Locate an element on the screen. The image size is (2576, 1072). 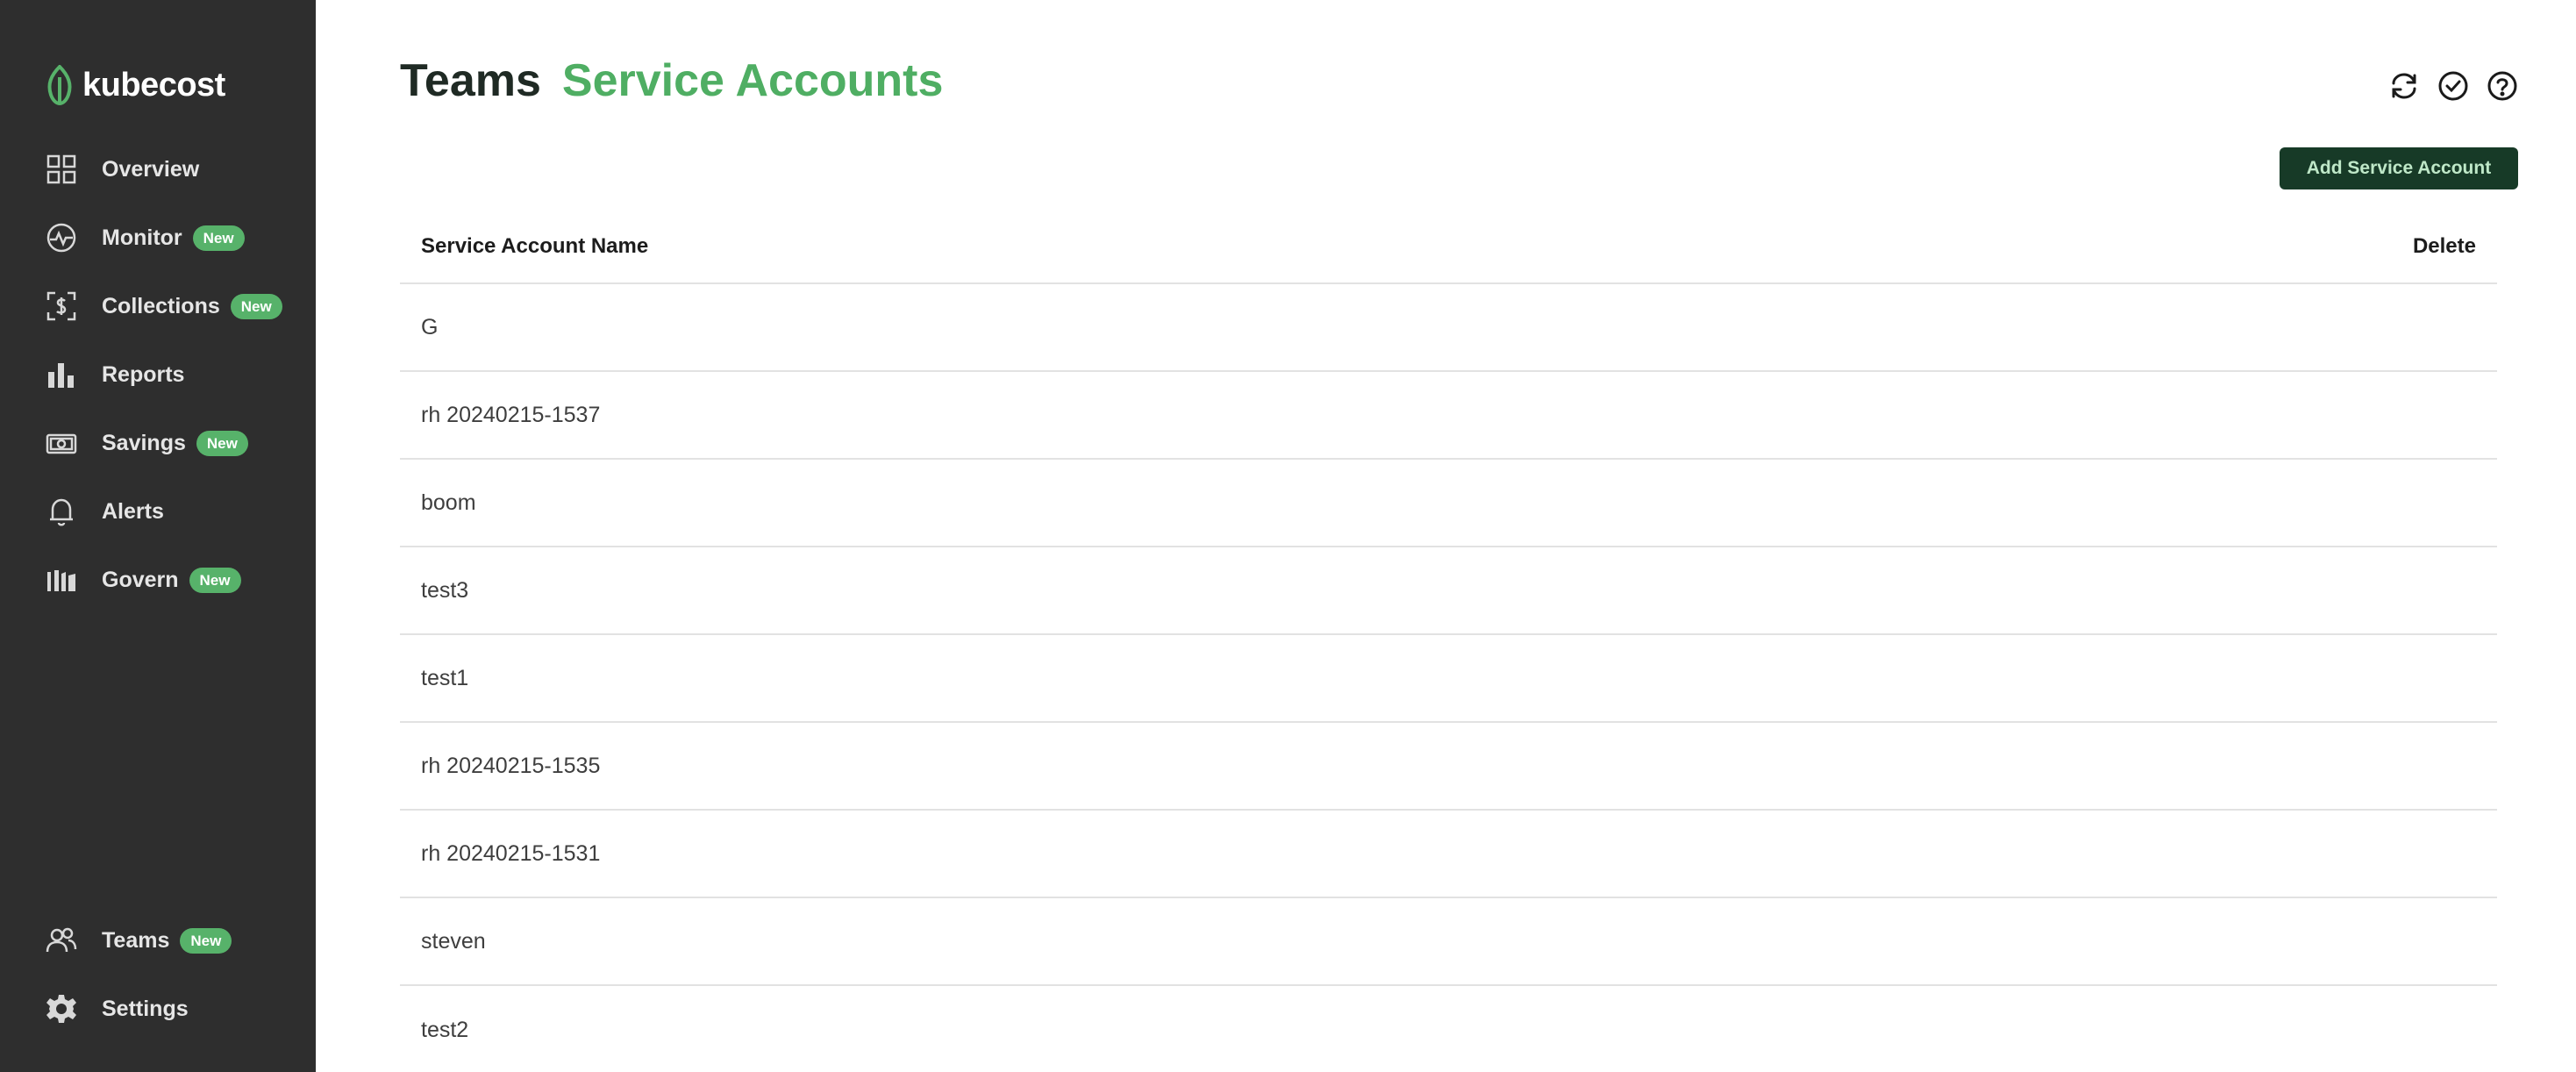
sidebar-item-alerts: Alerts is located at coordinates (103, 512).